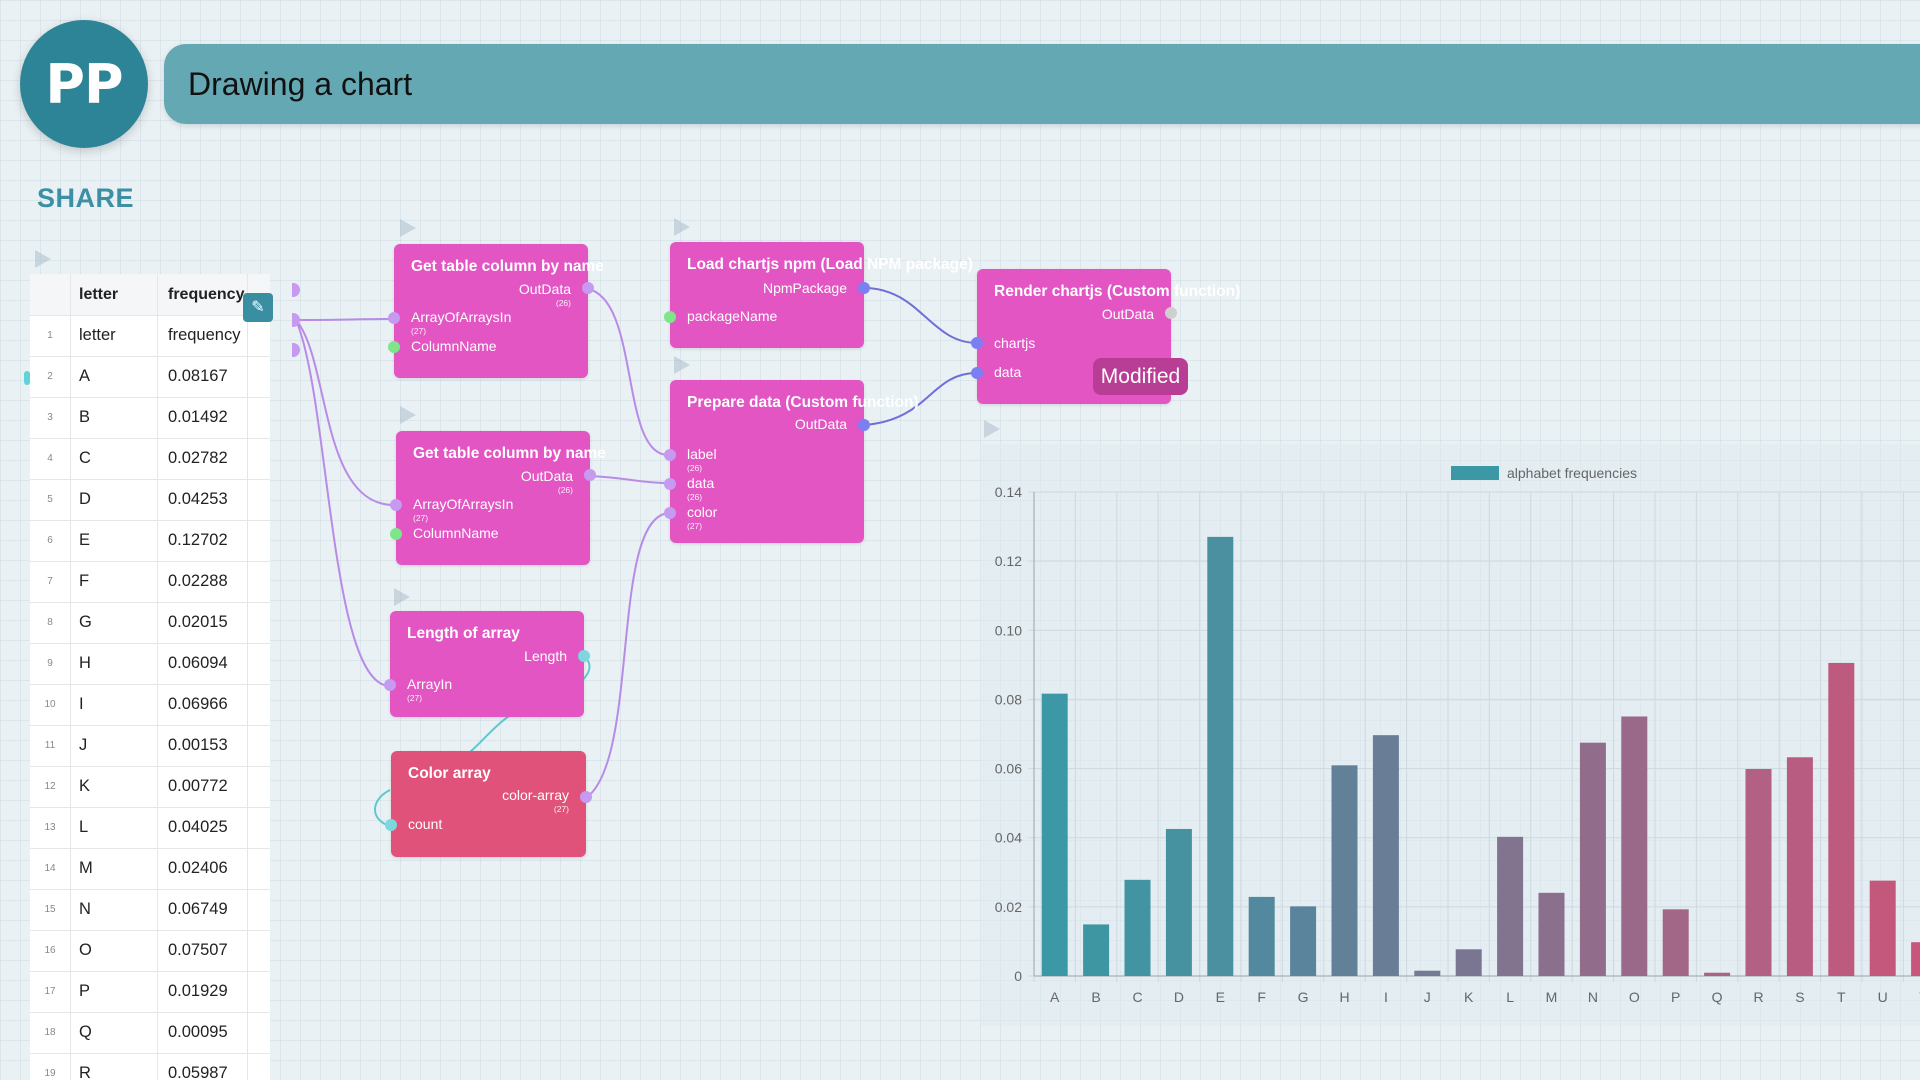 This screenshot has height=1080, width=1920. I want to click on output-label: NpmPackage, so click(804, 288).